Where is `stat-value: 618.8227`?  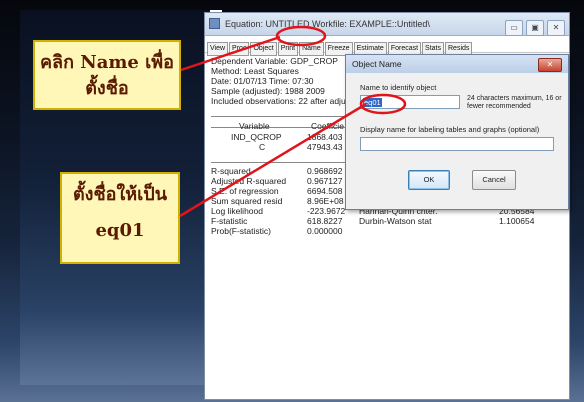 stat-value: 618.8227 is located at coordinates (325, 221).